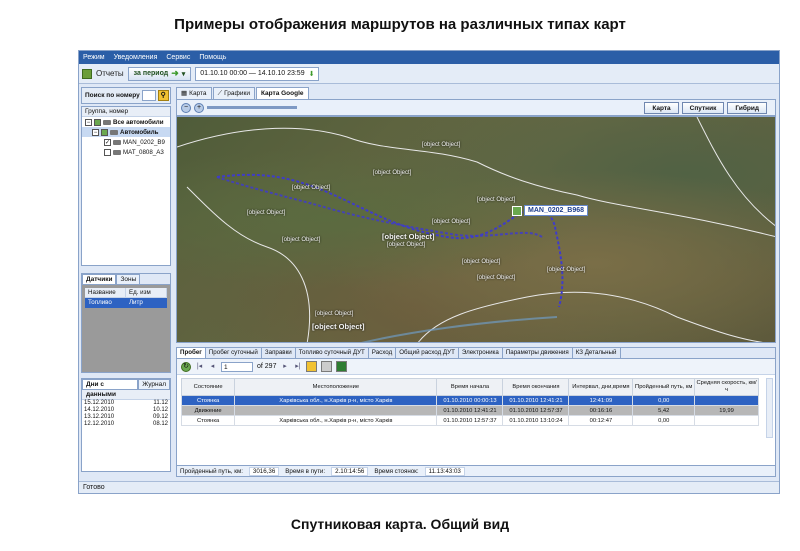 Image resolution: width=800 pixels, height=551 pixels. I want to click on tree-node-group: − Автомобиль, so click(126, 132).